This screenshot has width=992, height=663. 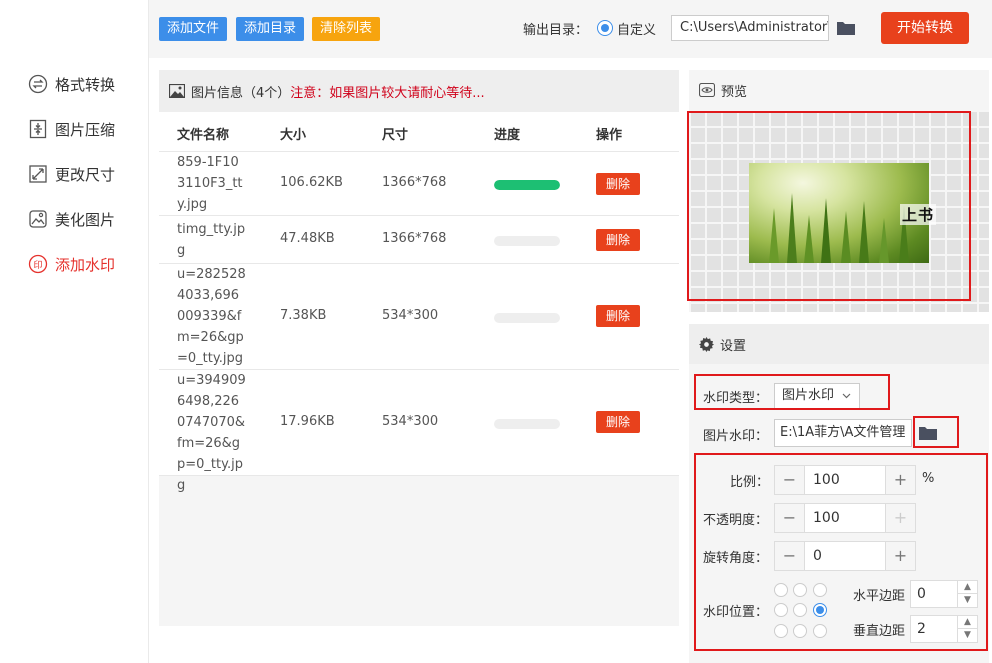 What do you see at coordinates (307, 238) in the screenshot?
I see `file-size: 47.48KB` at bounding box center [307, 238].